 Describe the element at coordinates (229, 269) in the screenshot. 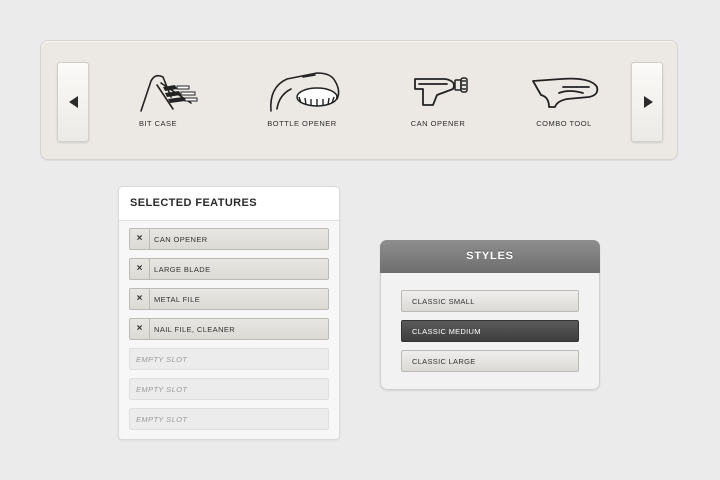

I see `feature-slot: × LARGE BLADE` at that location.